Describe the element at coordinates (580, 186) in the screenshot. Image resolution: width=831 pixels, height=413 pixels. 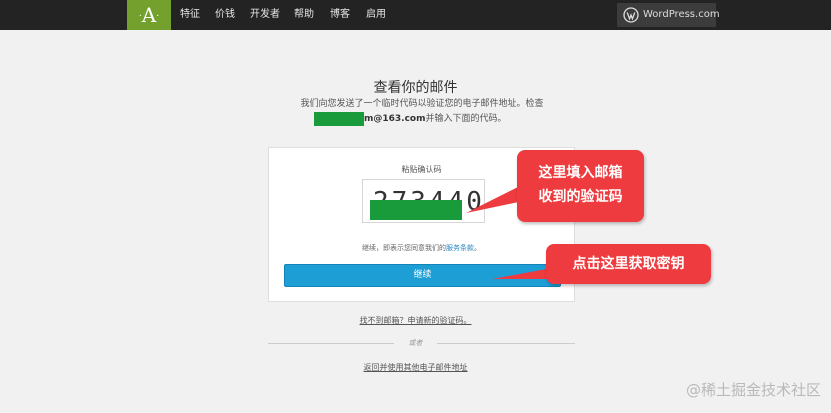
I see `code-callout: 这里填入邮箱 收到的验证码` at that location.